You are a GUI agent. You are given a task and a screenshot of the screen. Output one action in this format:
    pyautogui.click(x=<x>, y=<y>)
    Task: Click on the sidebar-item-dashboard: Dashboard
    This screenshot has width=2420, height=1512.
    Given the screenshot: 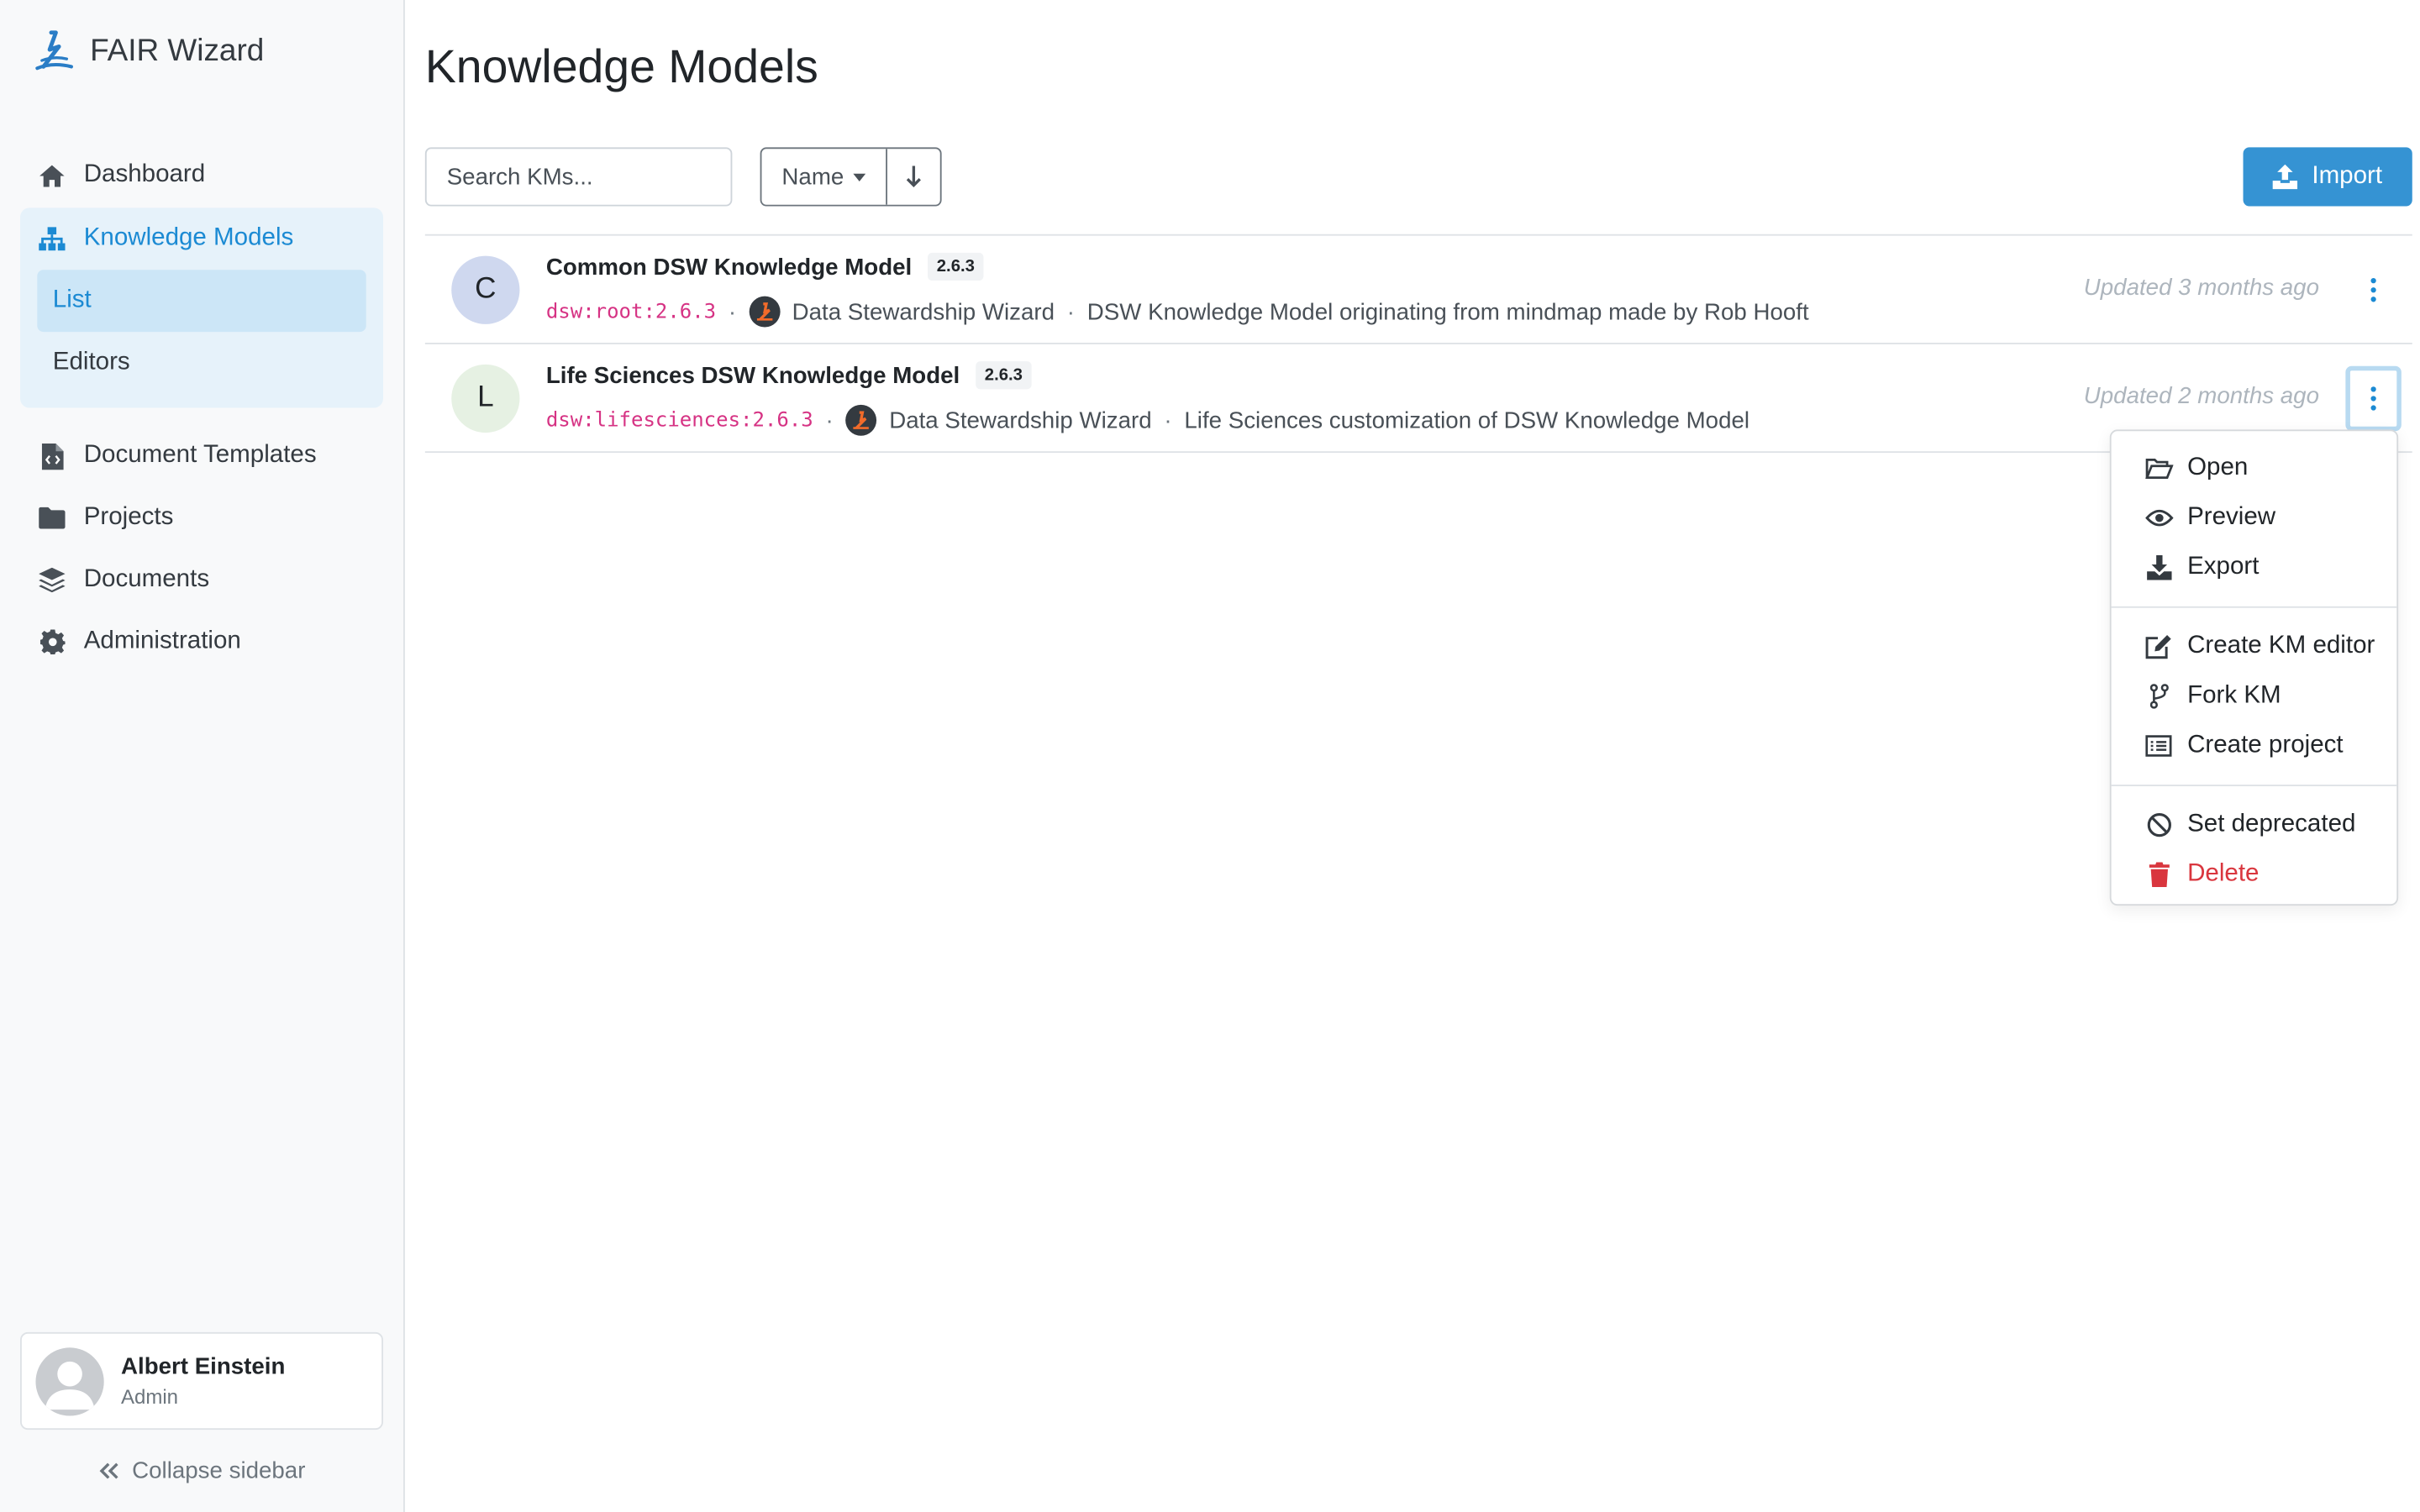 What is the action you would take?
    pyautogui.click(x=202, y=175)
    